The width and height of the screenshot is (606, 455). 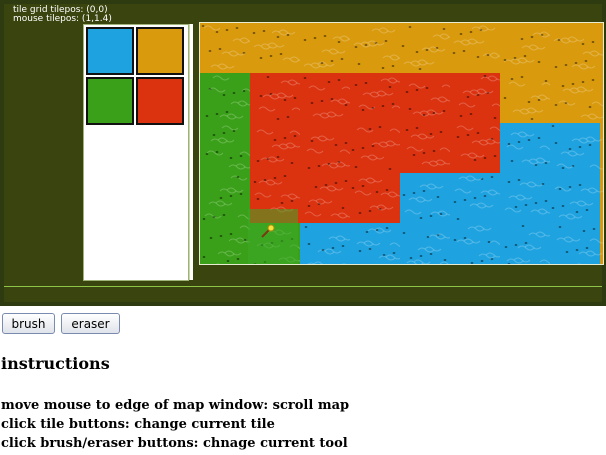 I want to click on brush-button: brush, so click(x=28, y=323).